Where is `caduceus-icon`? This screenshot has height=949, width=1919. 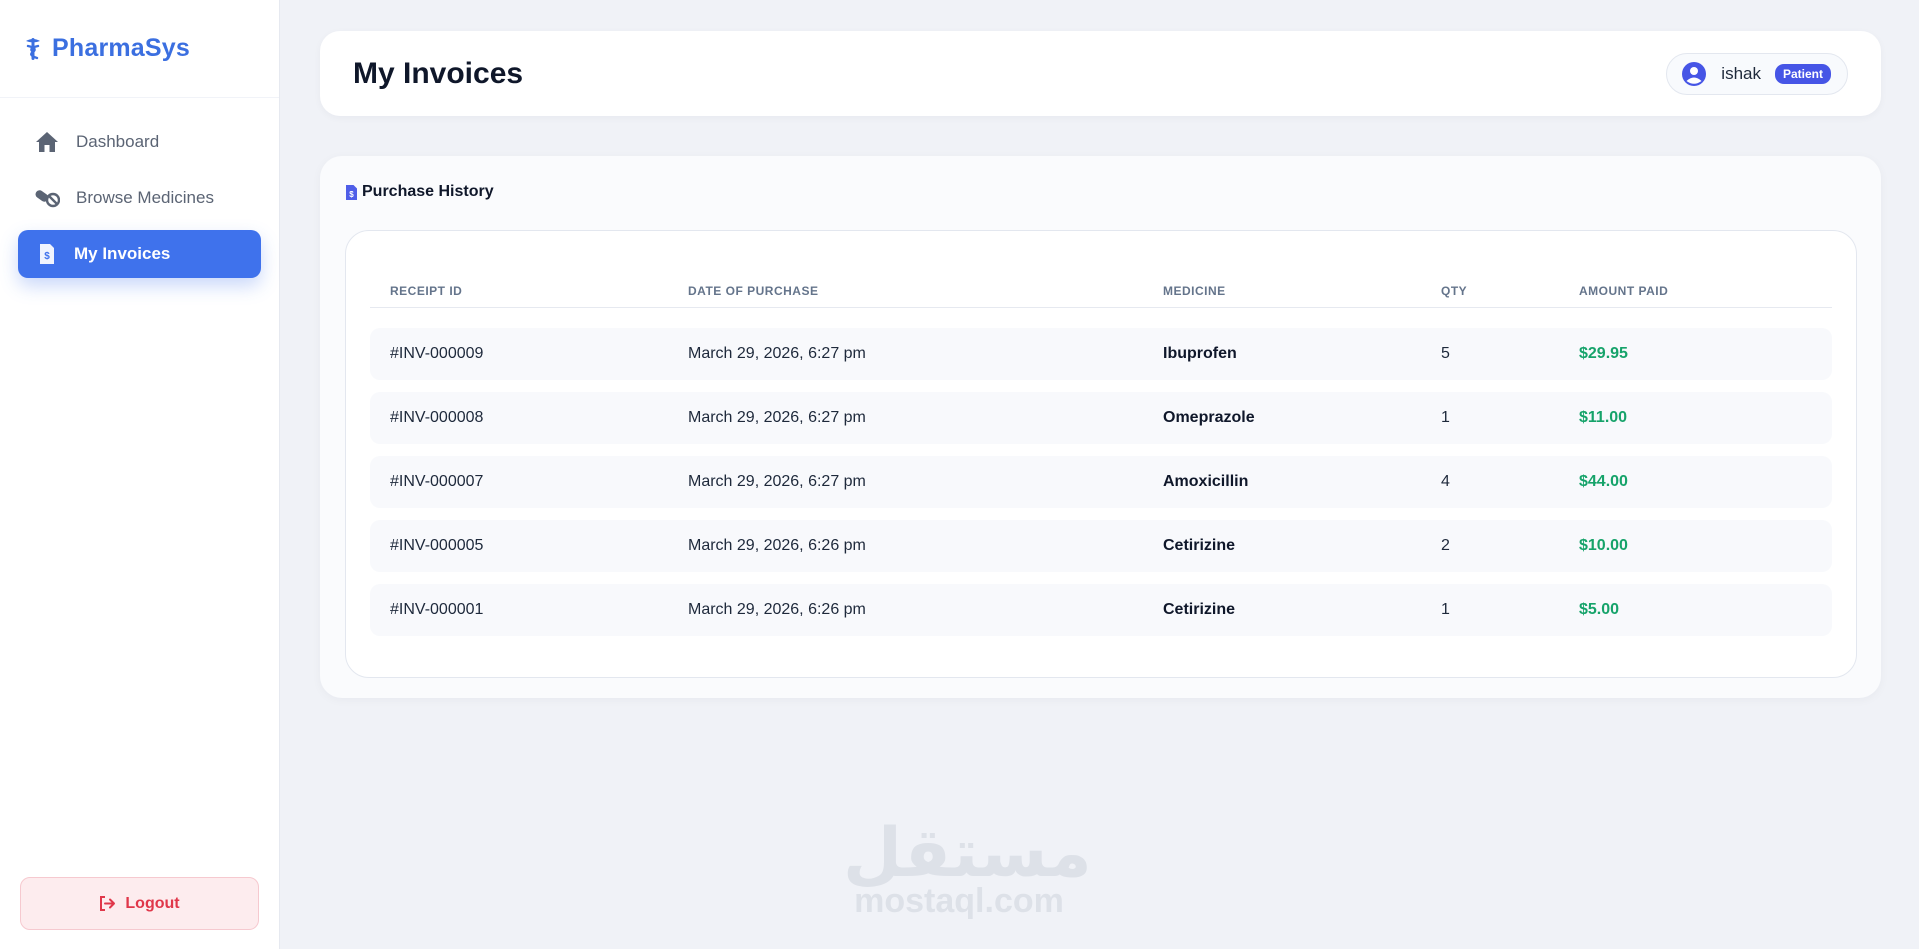 caduceus-icon is located at coordinates (33, 49).